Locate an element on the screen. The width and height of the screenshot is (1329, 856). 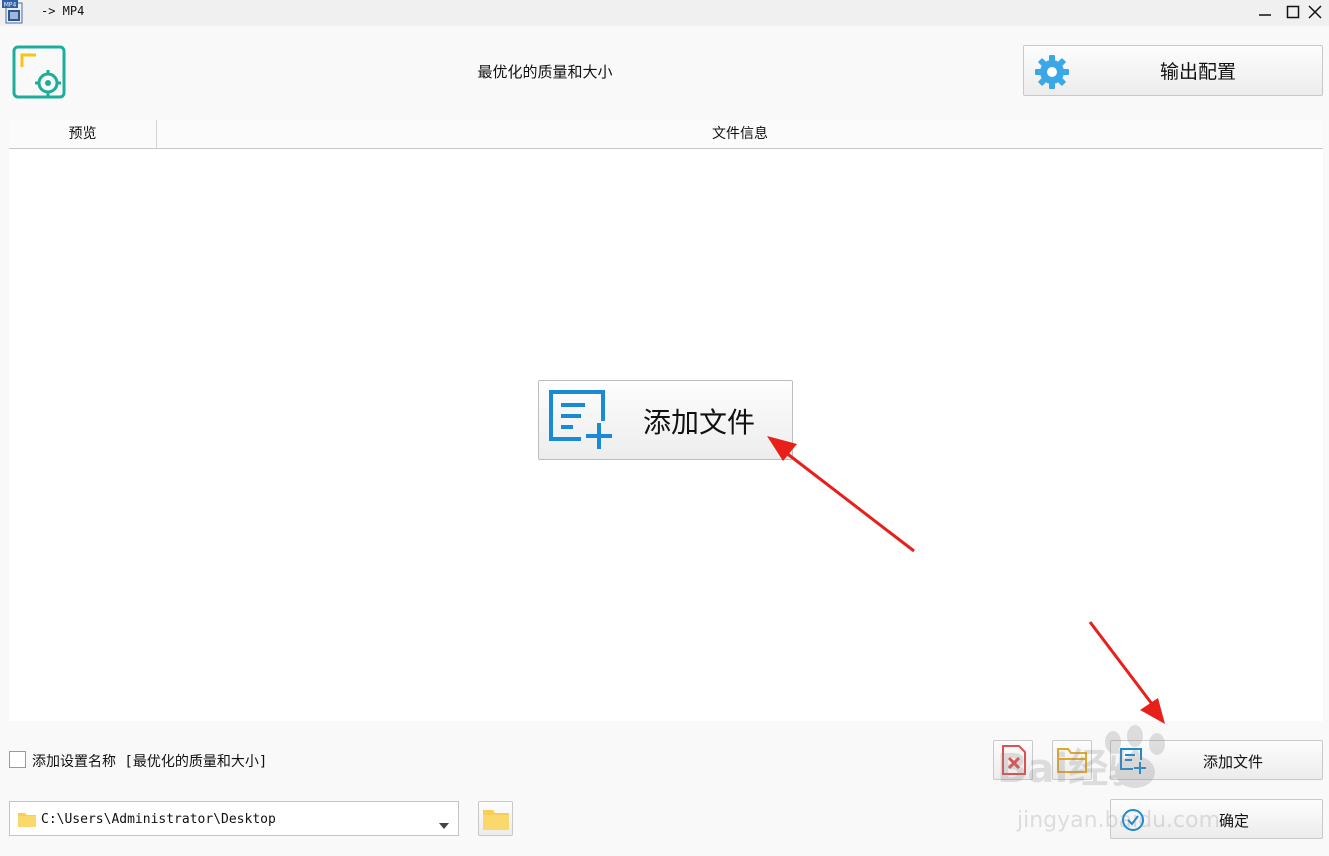
baidu-watermark-logo: Bai经验 jingyan.baidu.com is located at coordinates (1108, 779).